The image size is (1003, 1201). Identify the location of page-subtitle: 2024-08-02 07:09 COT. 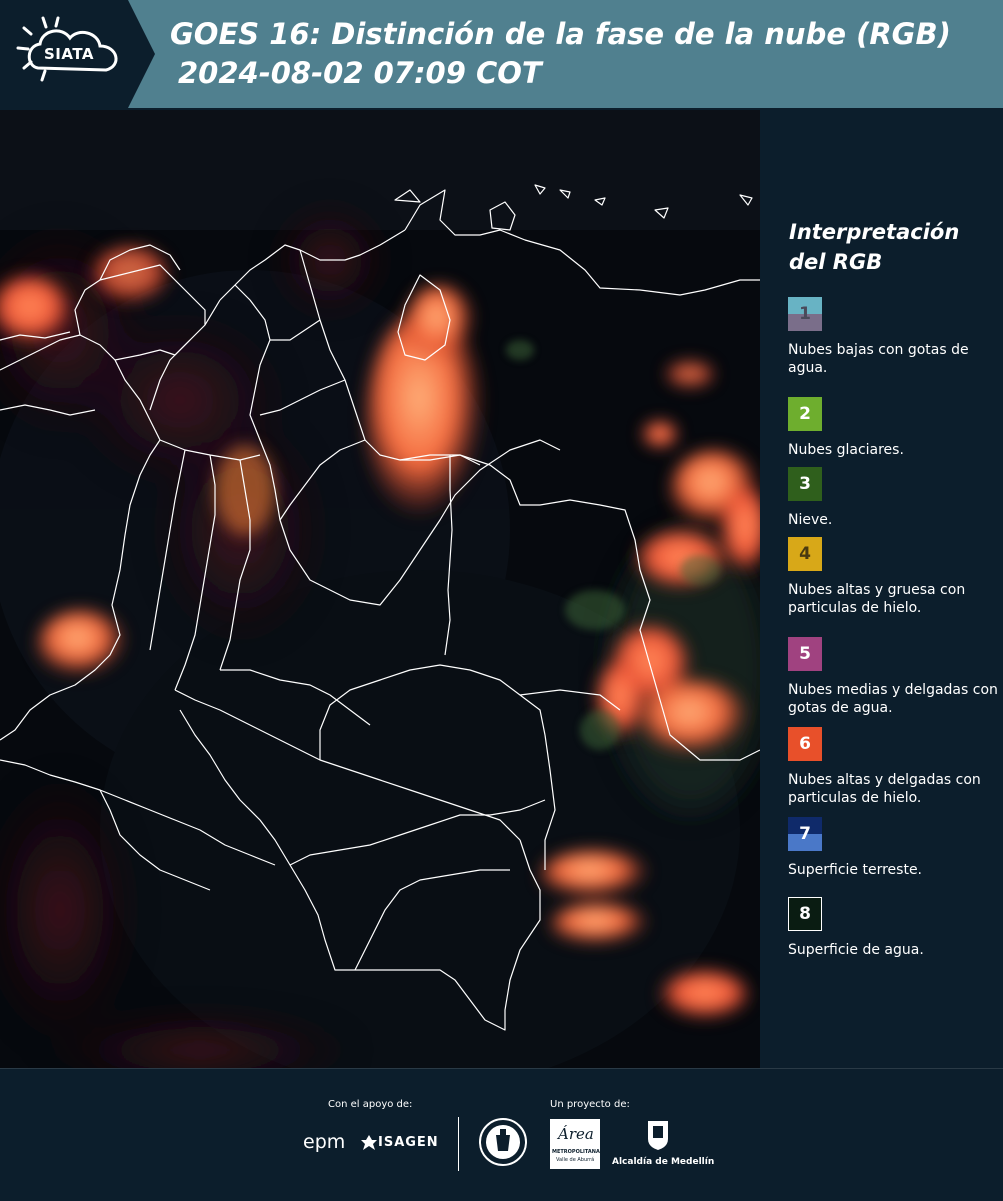
(360, 73).